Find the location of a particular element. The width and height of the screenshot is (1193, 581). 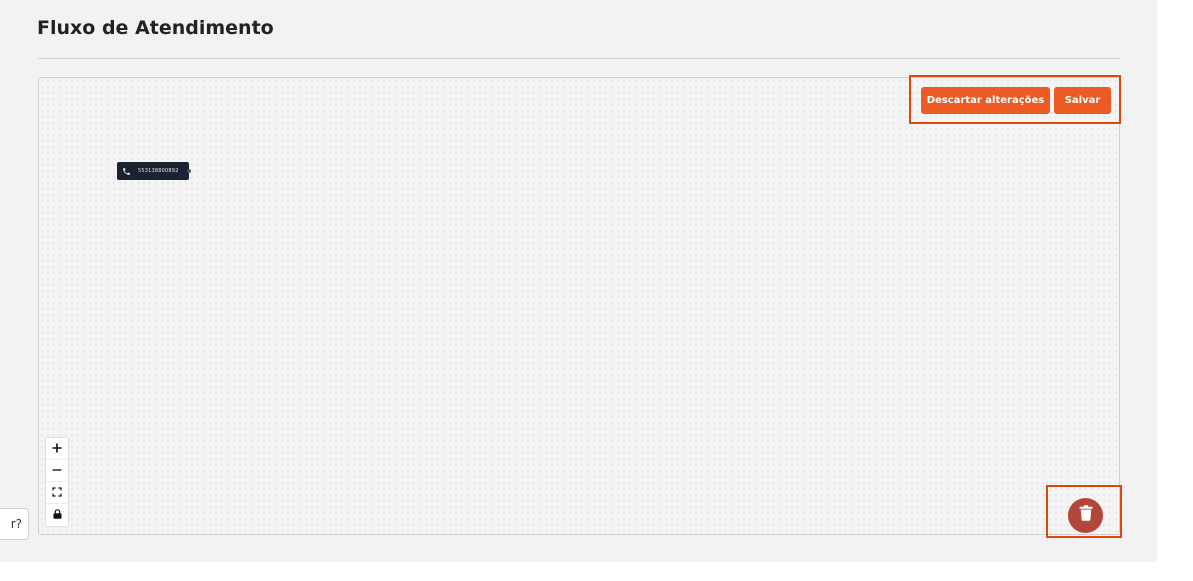

save-button: Salvar is located at coordinates (1082, 100).